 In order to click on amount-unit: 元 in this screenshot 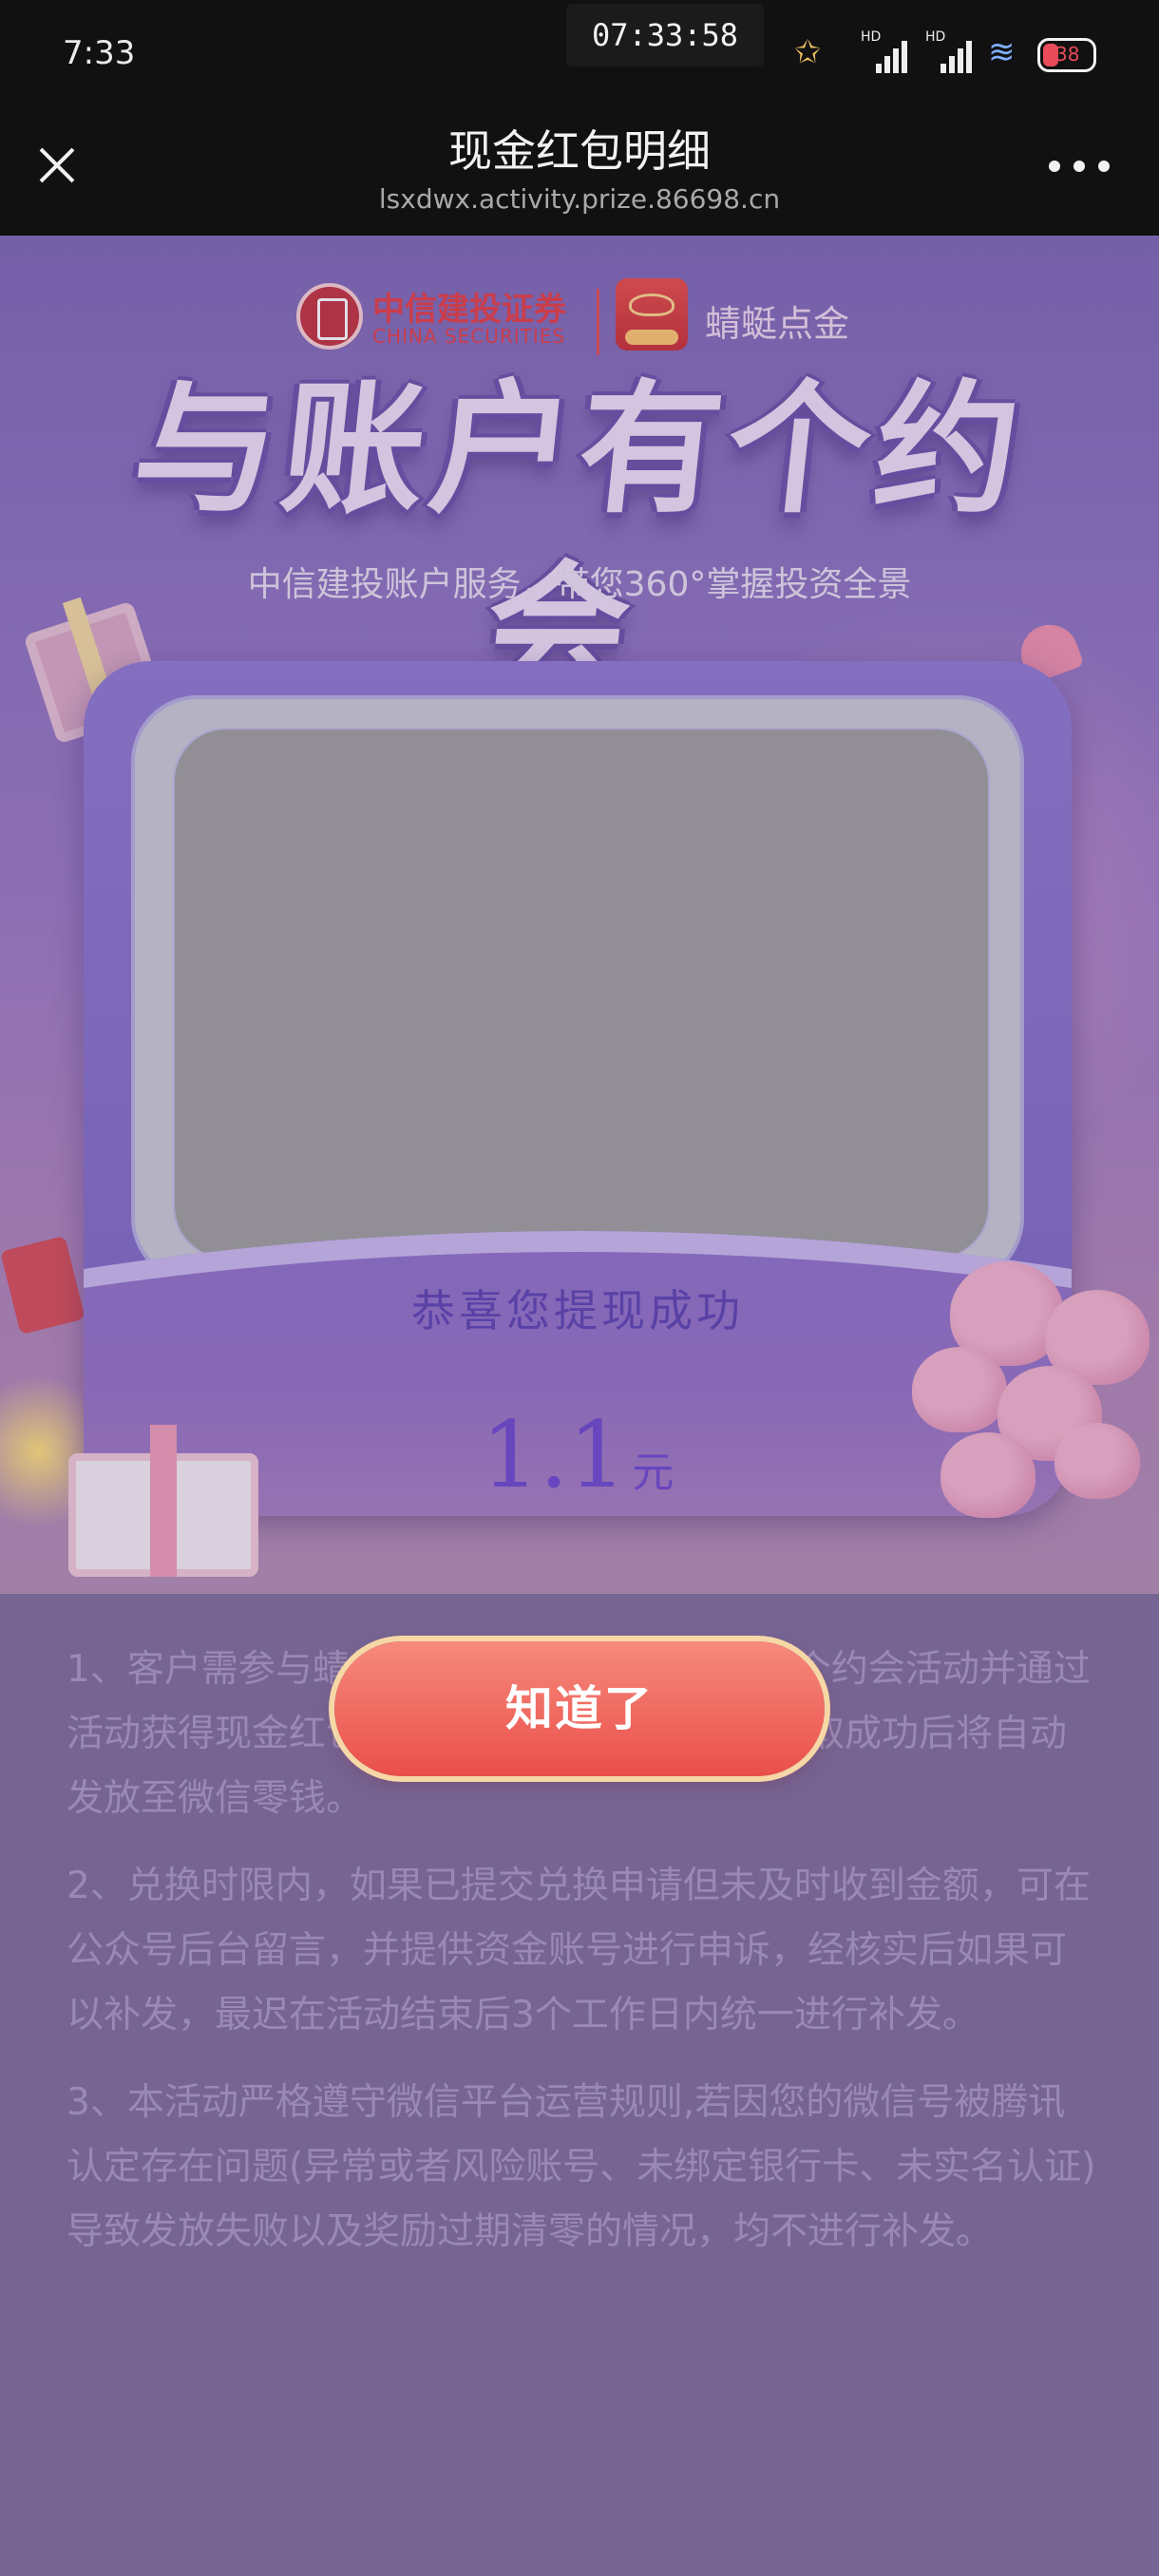, I will do `click(653, 1473)`.